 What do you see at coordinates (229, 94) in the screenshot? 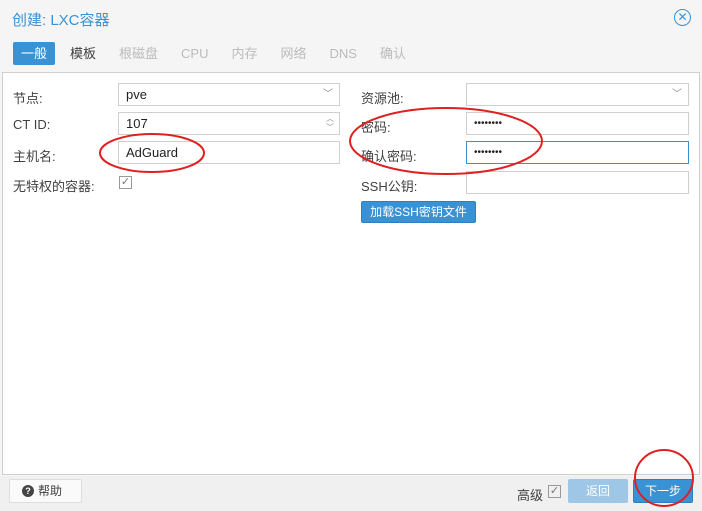
I see `node-select: pve ﹀` at bounding box center [229, 94].